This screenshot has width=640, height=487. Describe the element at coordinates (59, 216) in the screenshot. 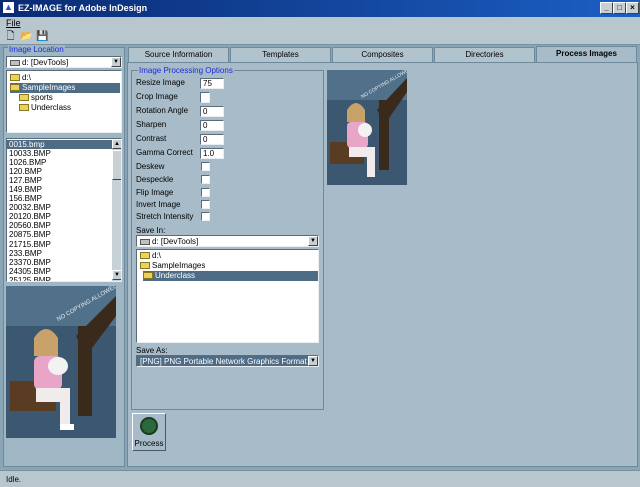

I see `file-list-item: 20120.BMP` at that location.